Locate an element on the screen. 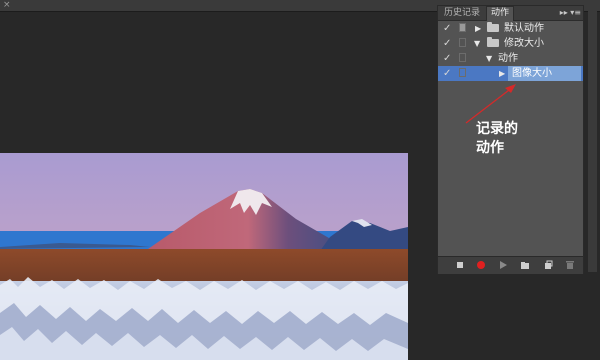 This screenshot has height=360, width=600. new-set-folder-icon is located at coordinates (525, 265).